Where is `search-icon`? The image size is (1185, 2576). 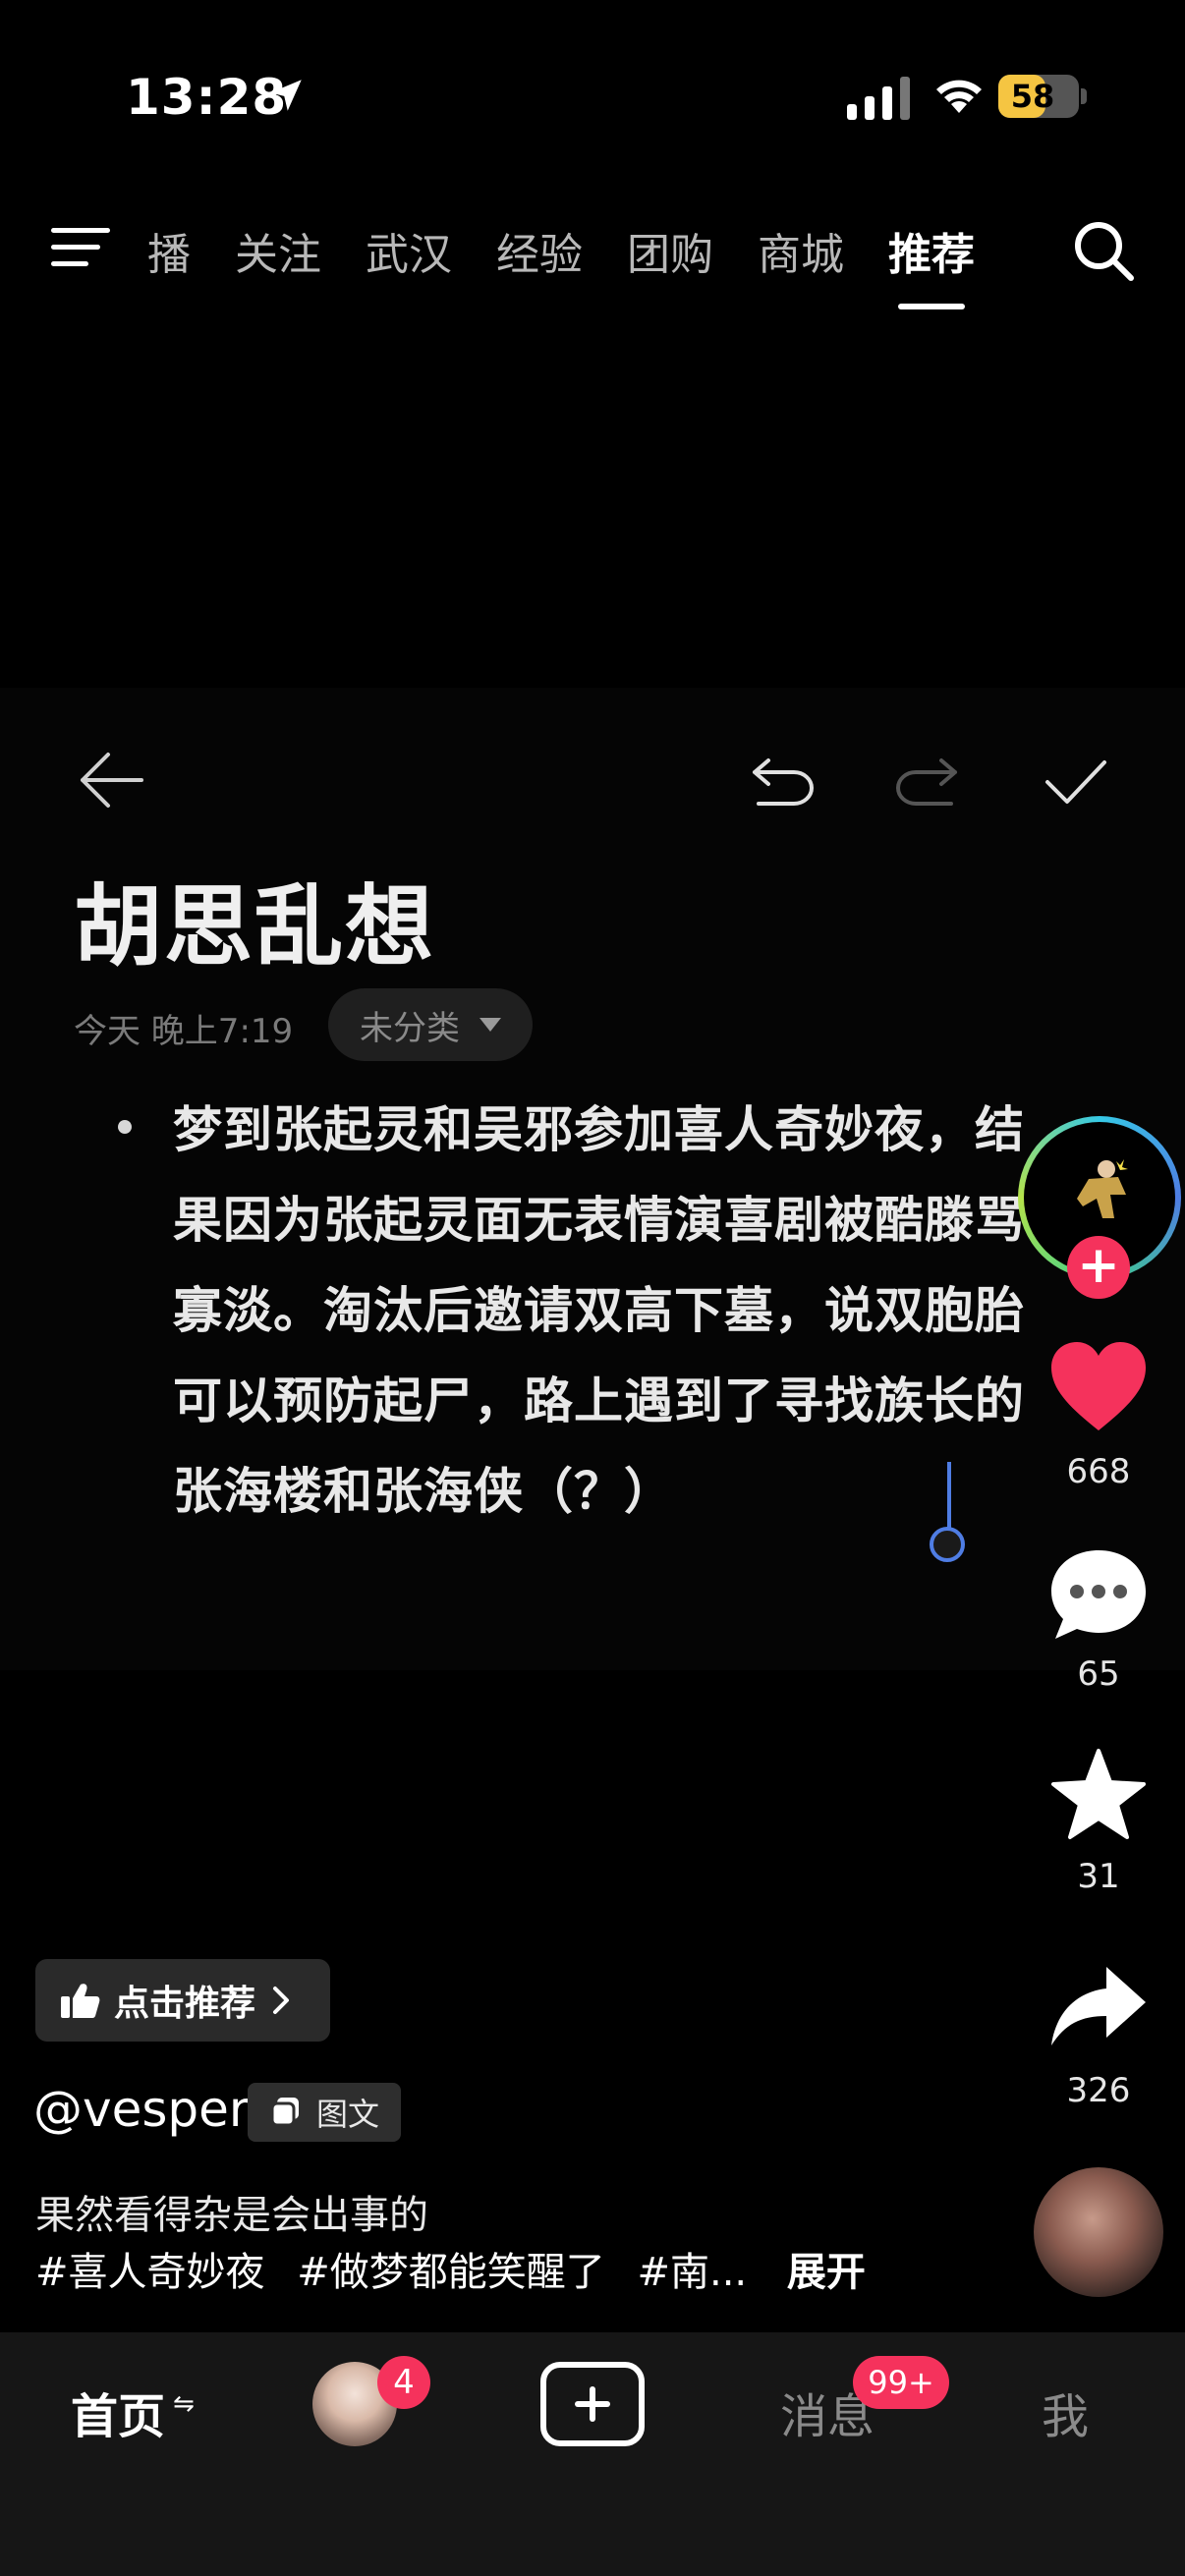 search-icon is located at coordinates (1104, 250).